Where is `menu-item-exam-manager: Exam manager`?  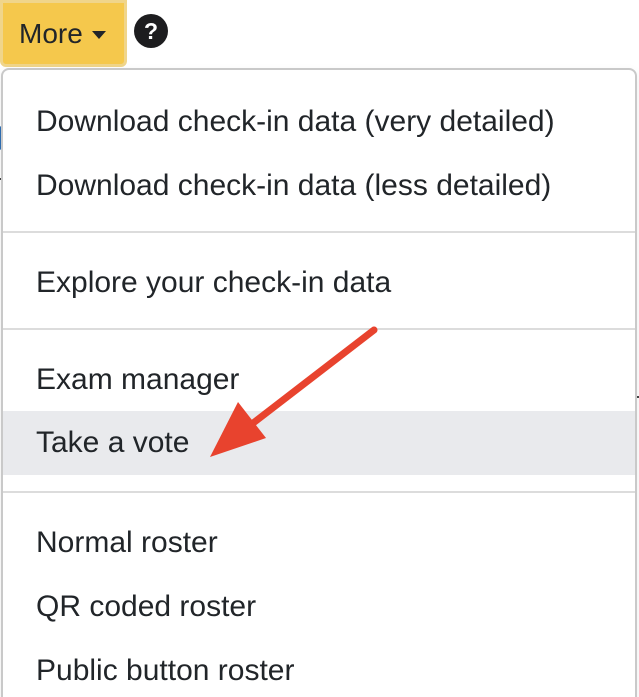 menu-item-exam-manager: Exam manager is located at coordinates (319, 380).